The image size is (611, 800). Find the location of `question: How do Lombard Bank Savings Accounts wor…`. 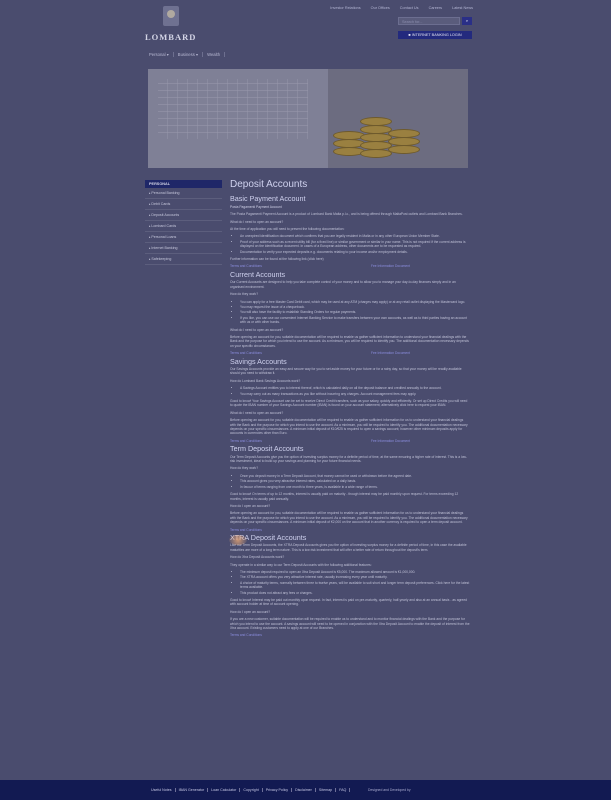

question: How do Lombard Bank Savings Accounts wor… is located at coordinates (265, 380).